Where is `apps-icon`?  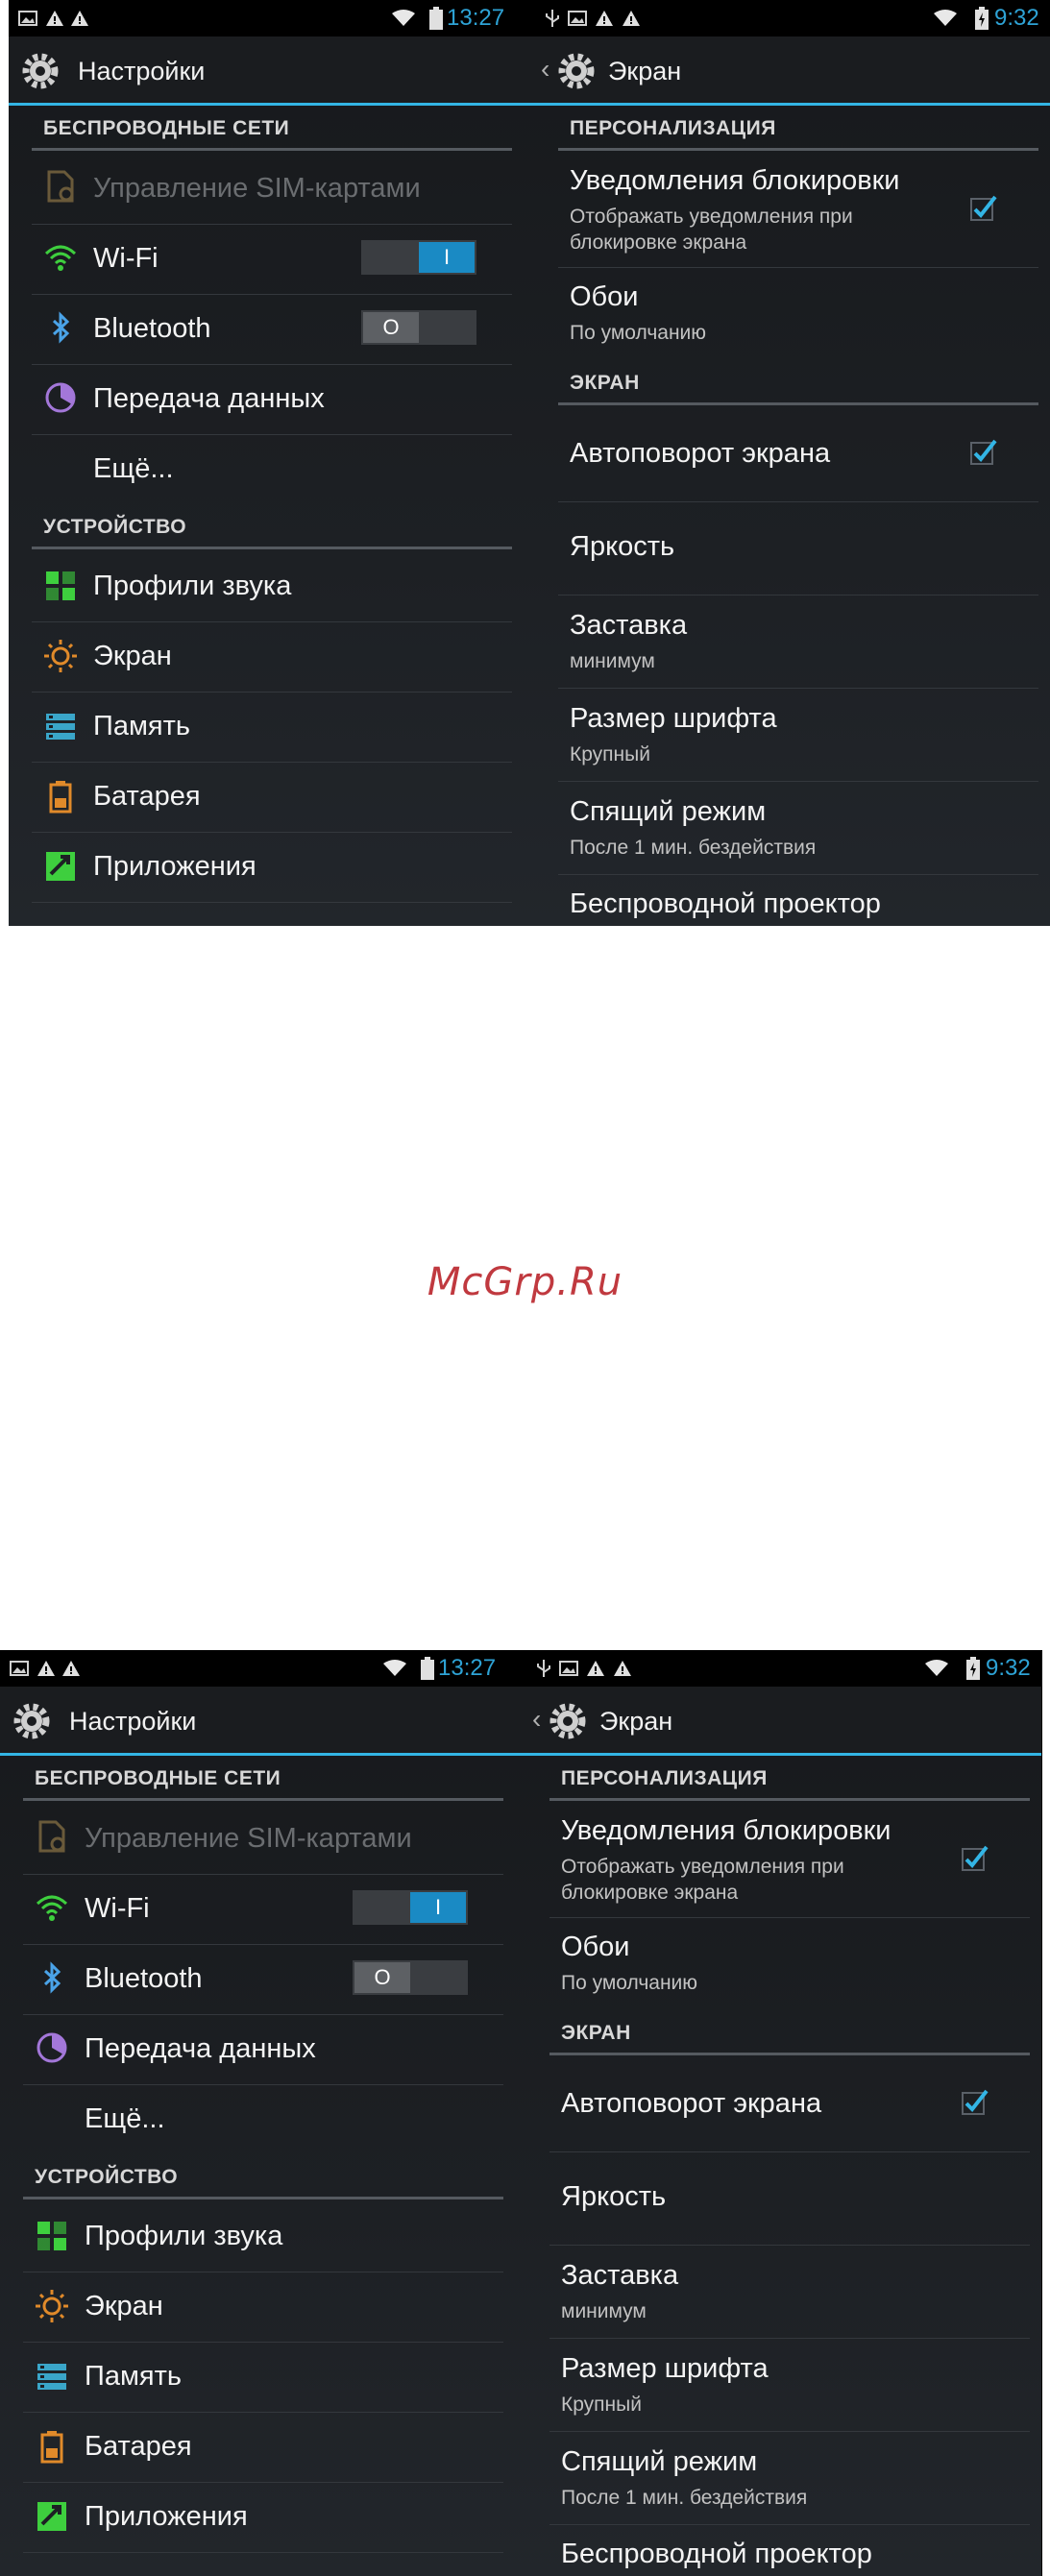 apps-icon is located at coordinates (60, 866).